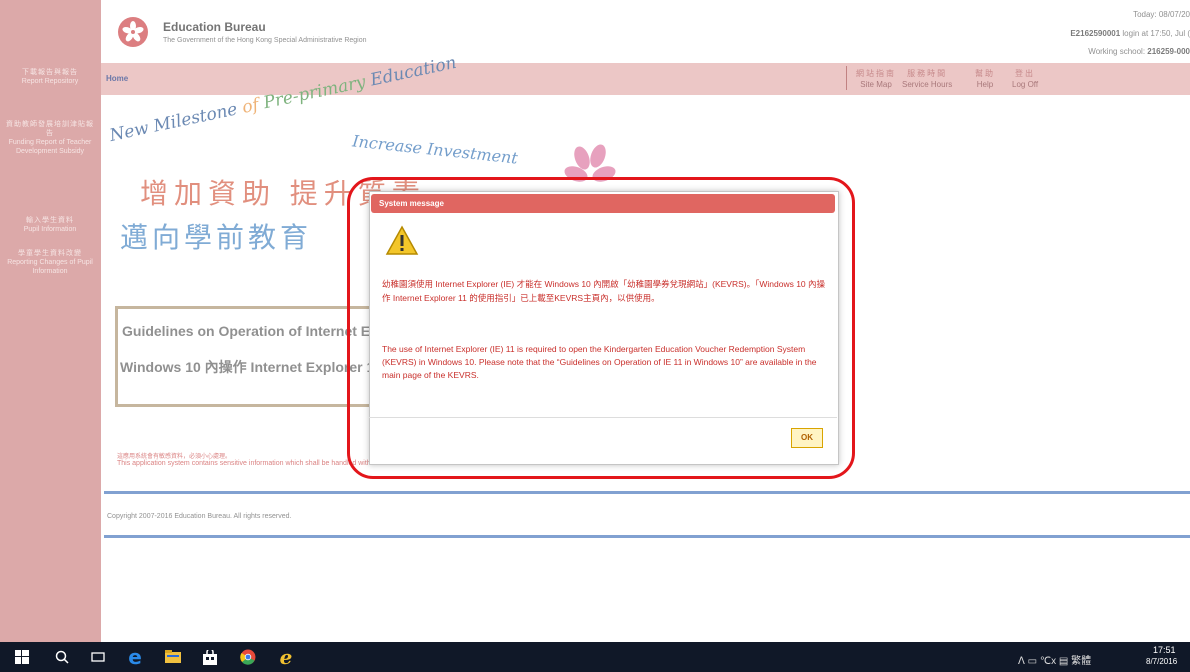 This screenshot has width=1190, height=672. I want to click on clock-time: 17:51, so click(1164, 650).